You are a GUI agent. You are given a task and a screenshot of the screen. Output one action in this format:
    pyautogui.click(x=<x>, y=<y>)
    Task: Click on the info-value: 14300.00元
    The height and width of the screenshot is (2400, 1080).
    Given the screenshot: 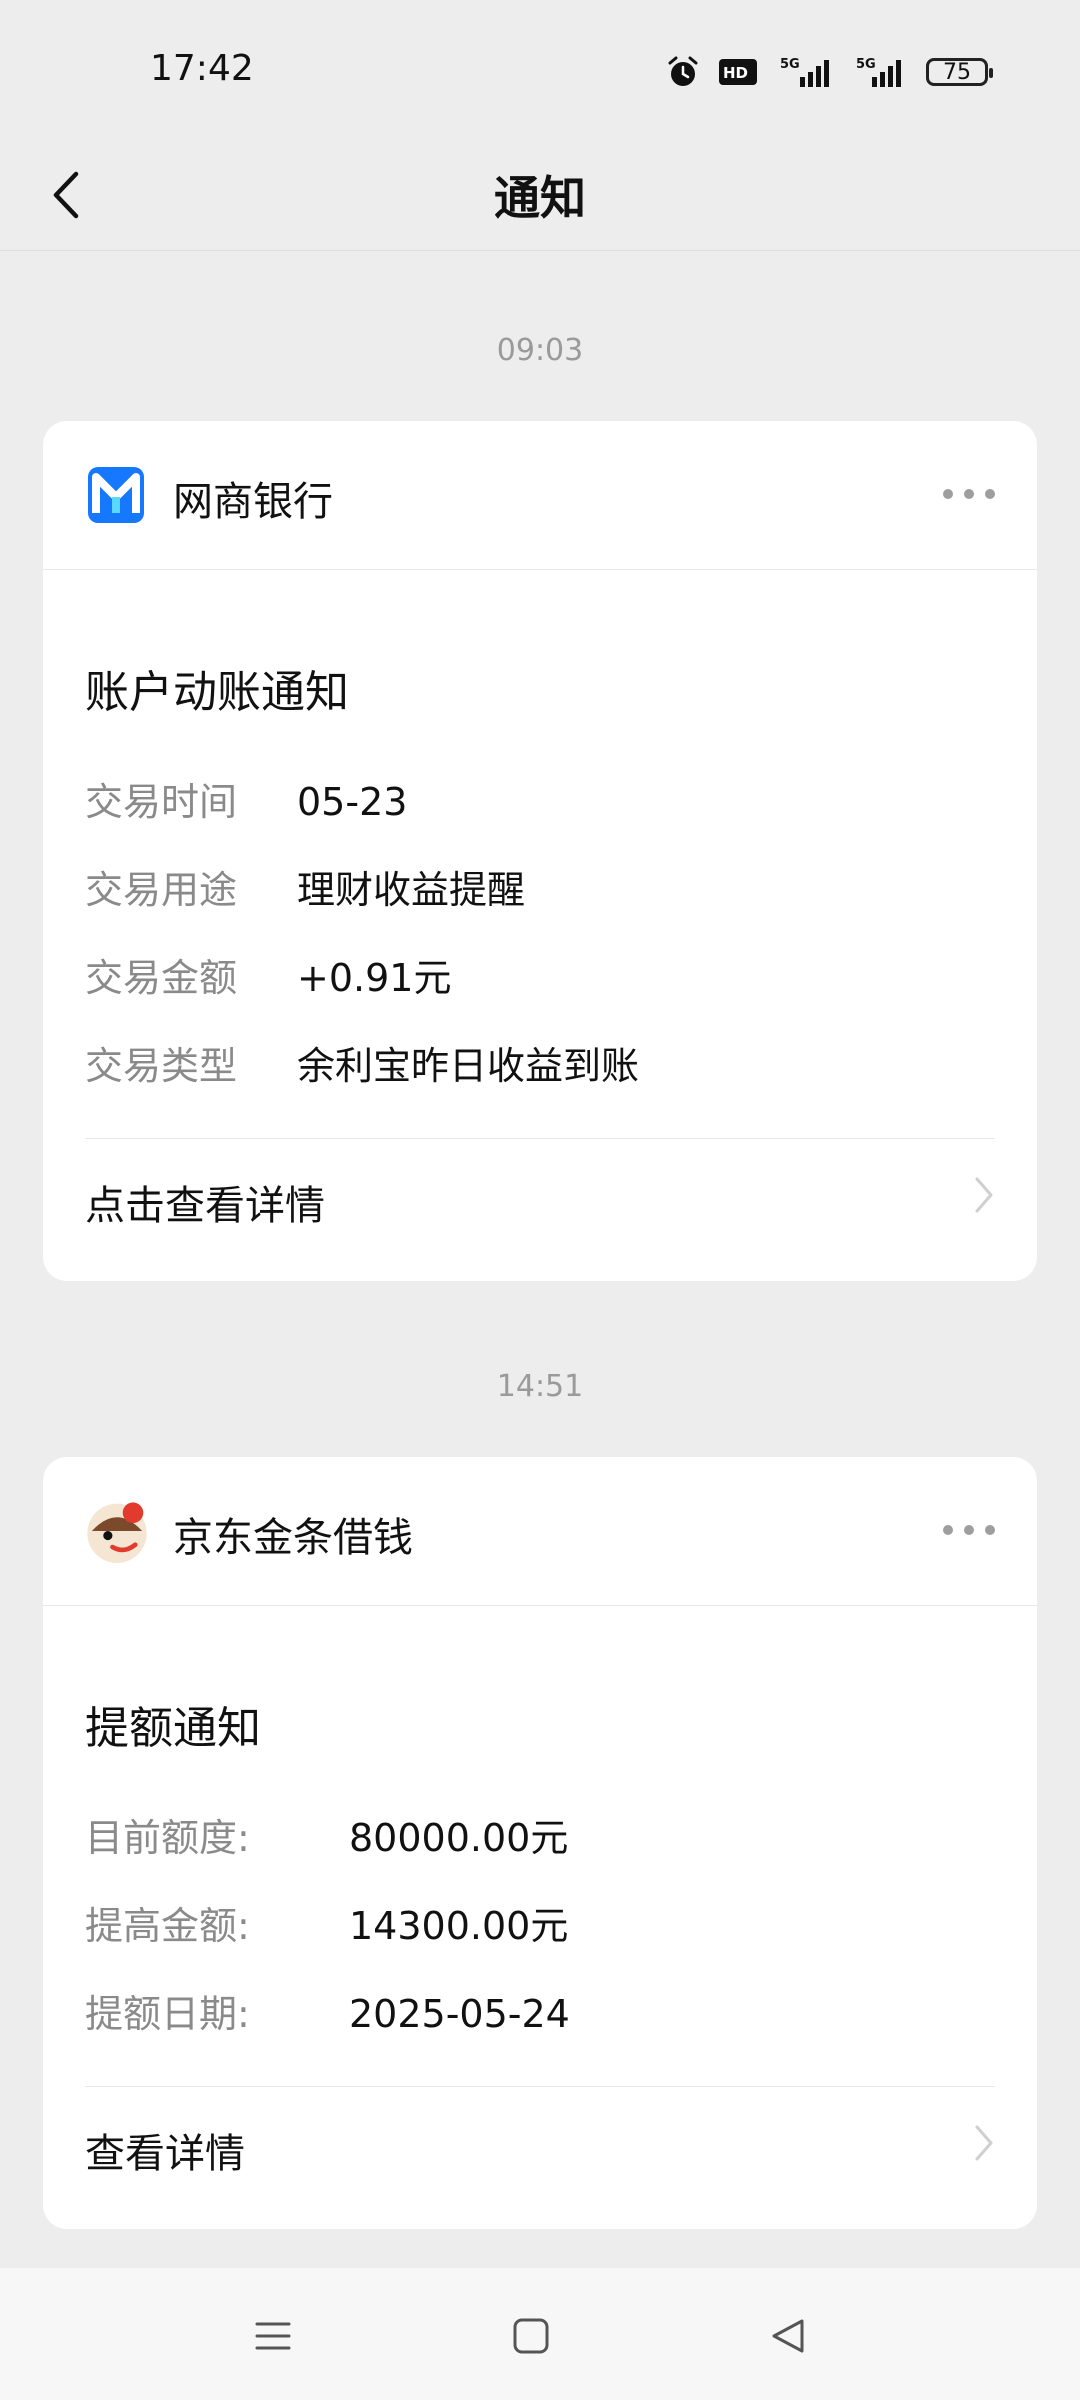 What is the action you would take?
    pyautogui.click(x=459, y=1926)
    